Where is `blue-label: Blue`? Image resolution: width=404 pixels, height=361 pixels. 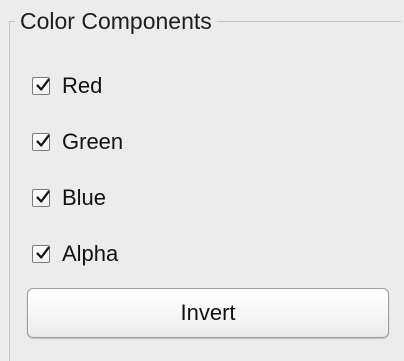
blue-label: Blue is located at coordinates (84, 197).